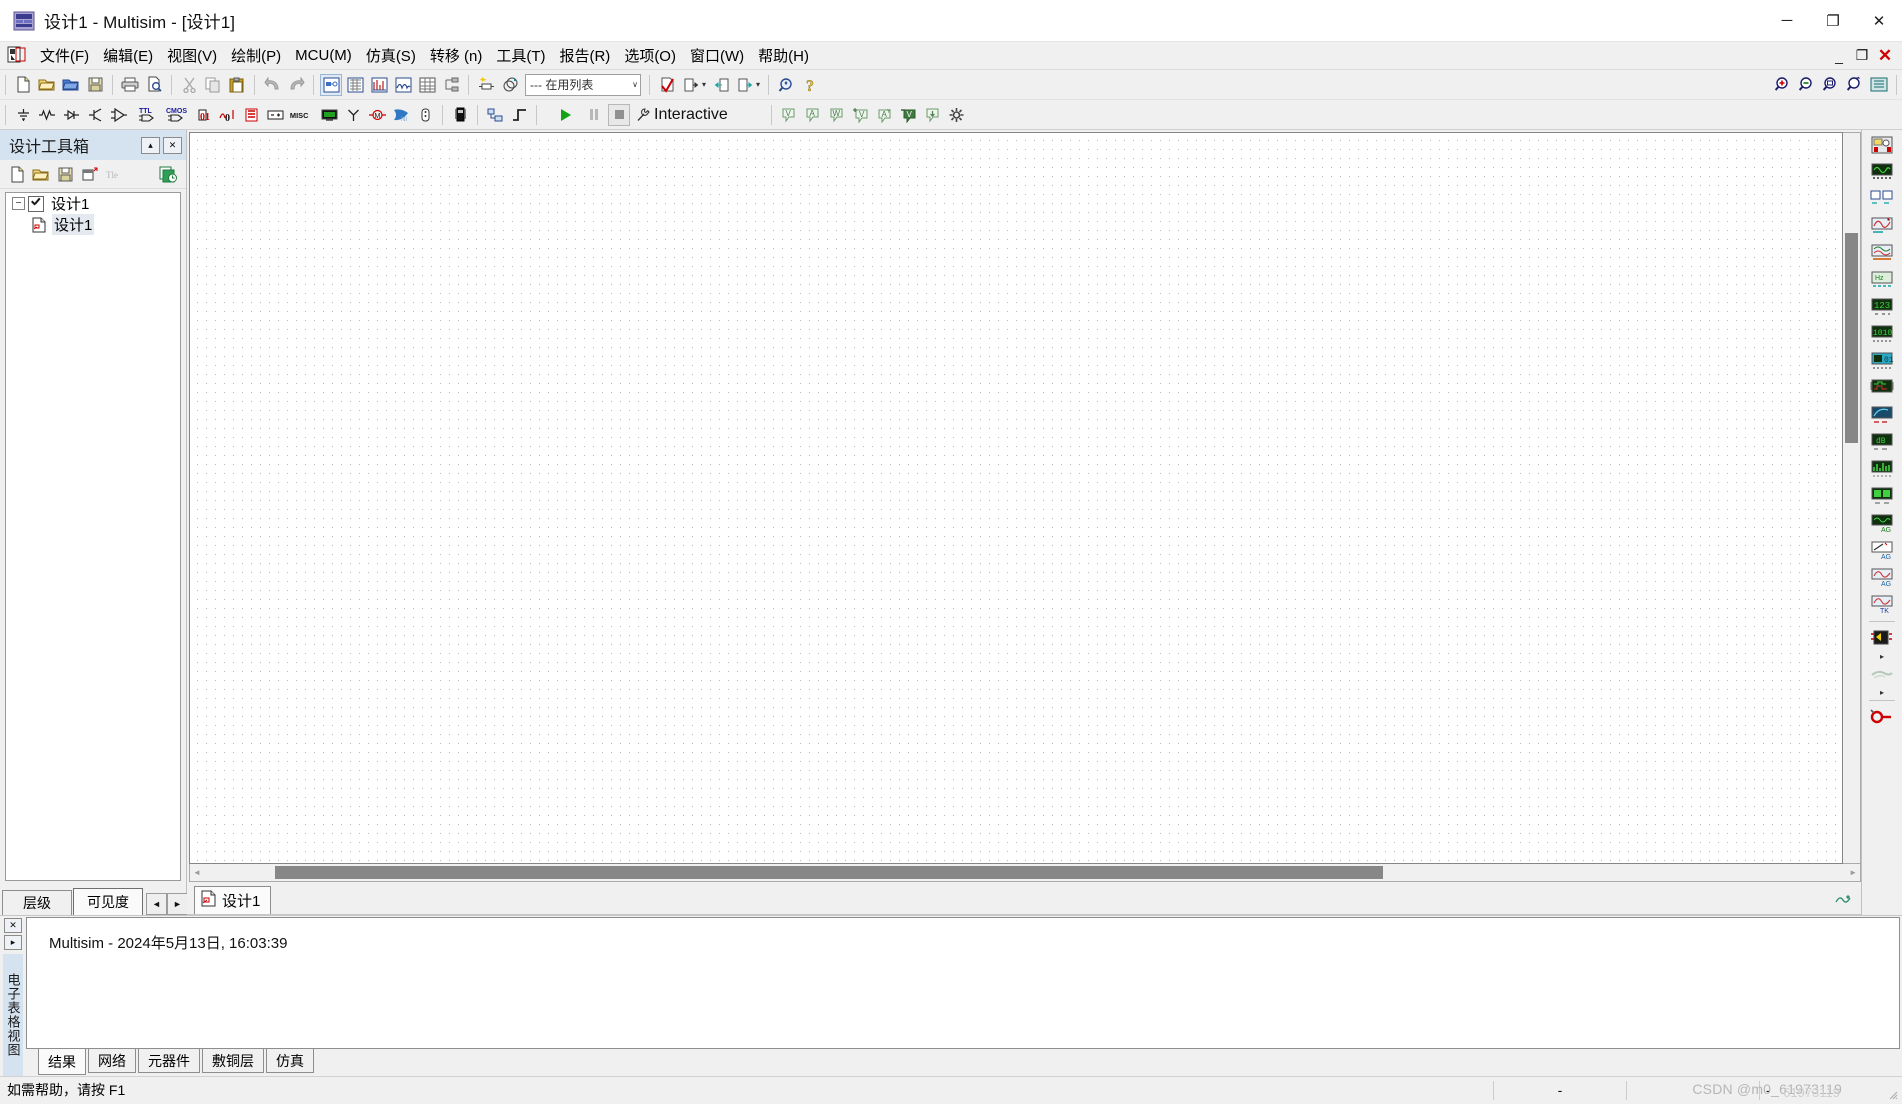 Image resolution: width=1902 pixels, height=1104 pixels. I want to click on logic-converter-icon: 01, so click(1882, 361).